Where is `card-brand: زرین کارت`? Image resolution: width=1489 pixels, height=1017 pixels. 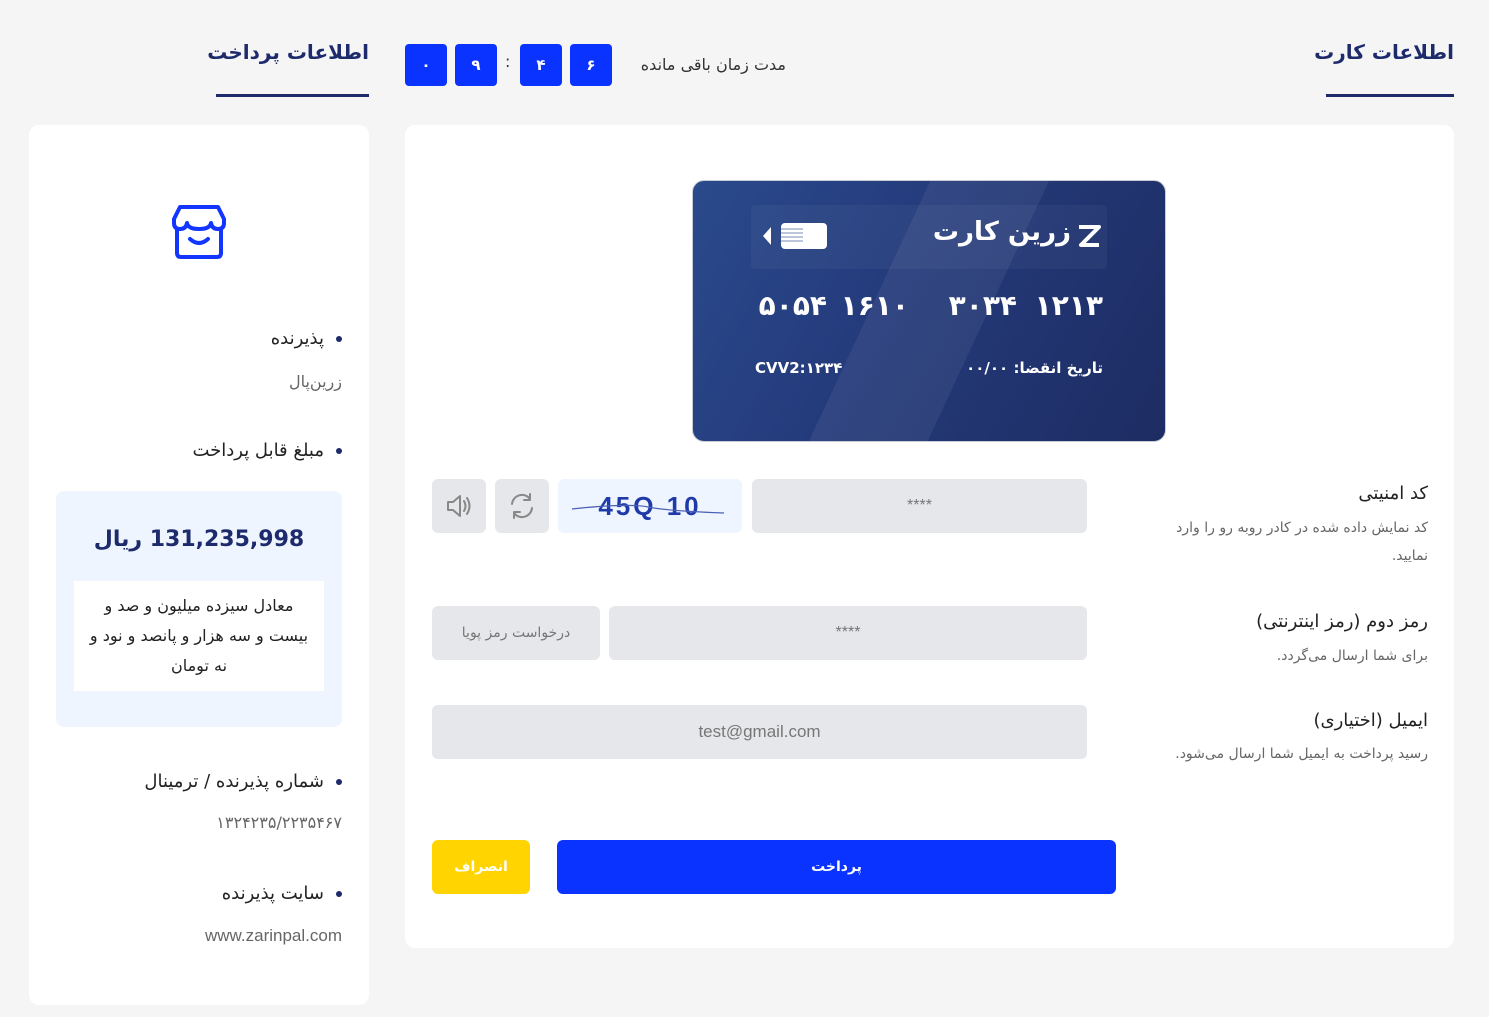 card-brand: زرین کارت is located at coordinates (1002, 232).